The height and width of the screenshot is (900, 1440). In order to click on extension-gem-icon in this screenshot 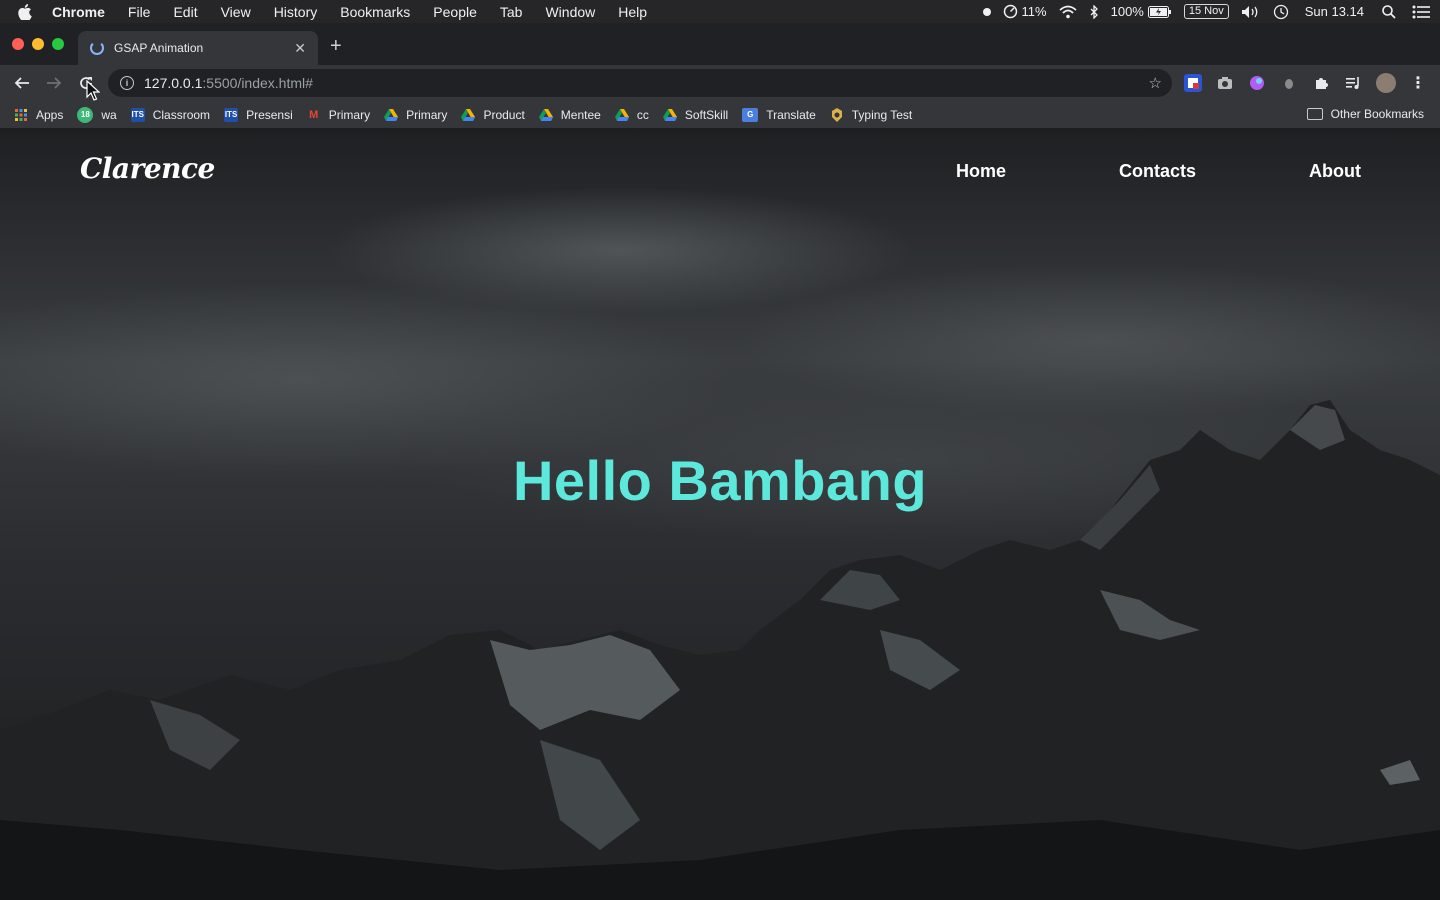, I will do `click(1257, 83)`.